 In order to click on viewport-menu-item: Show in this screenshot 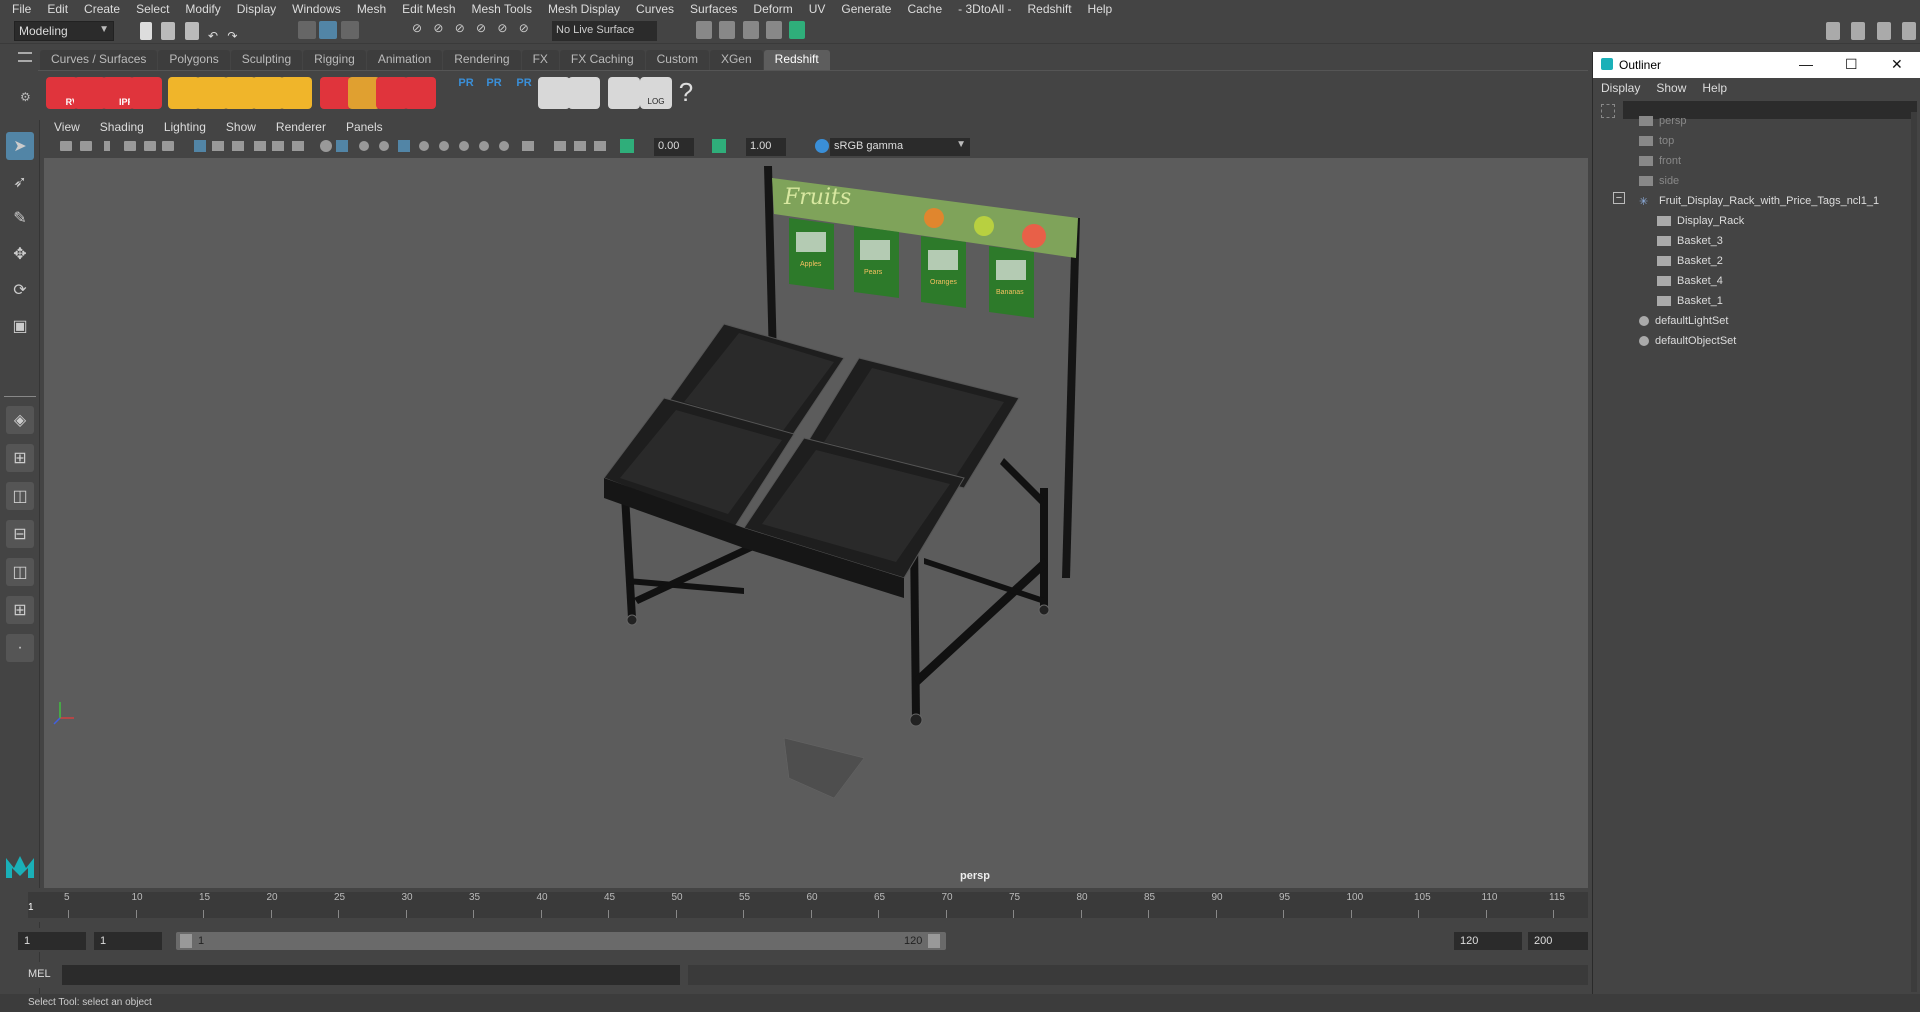, I will do `click(241, 127)`.